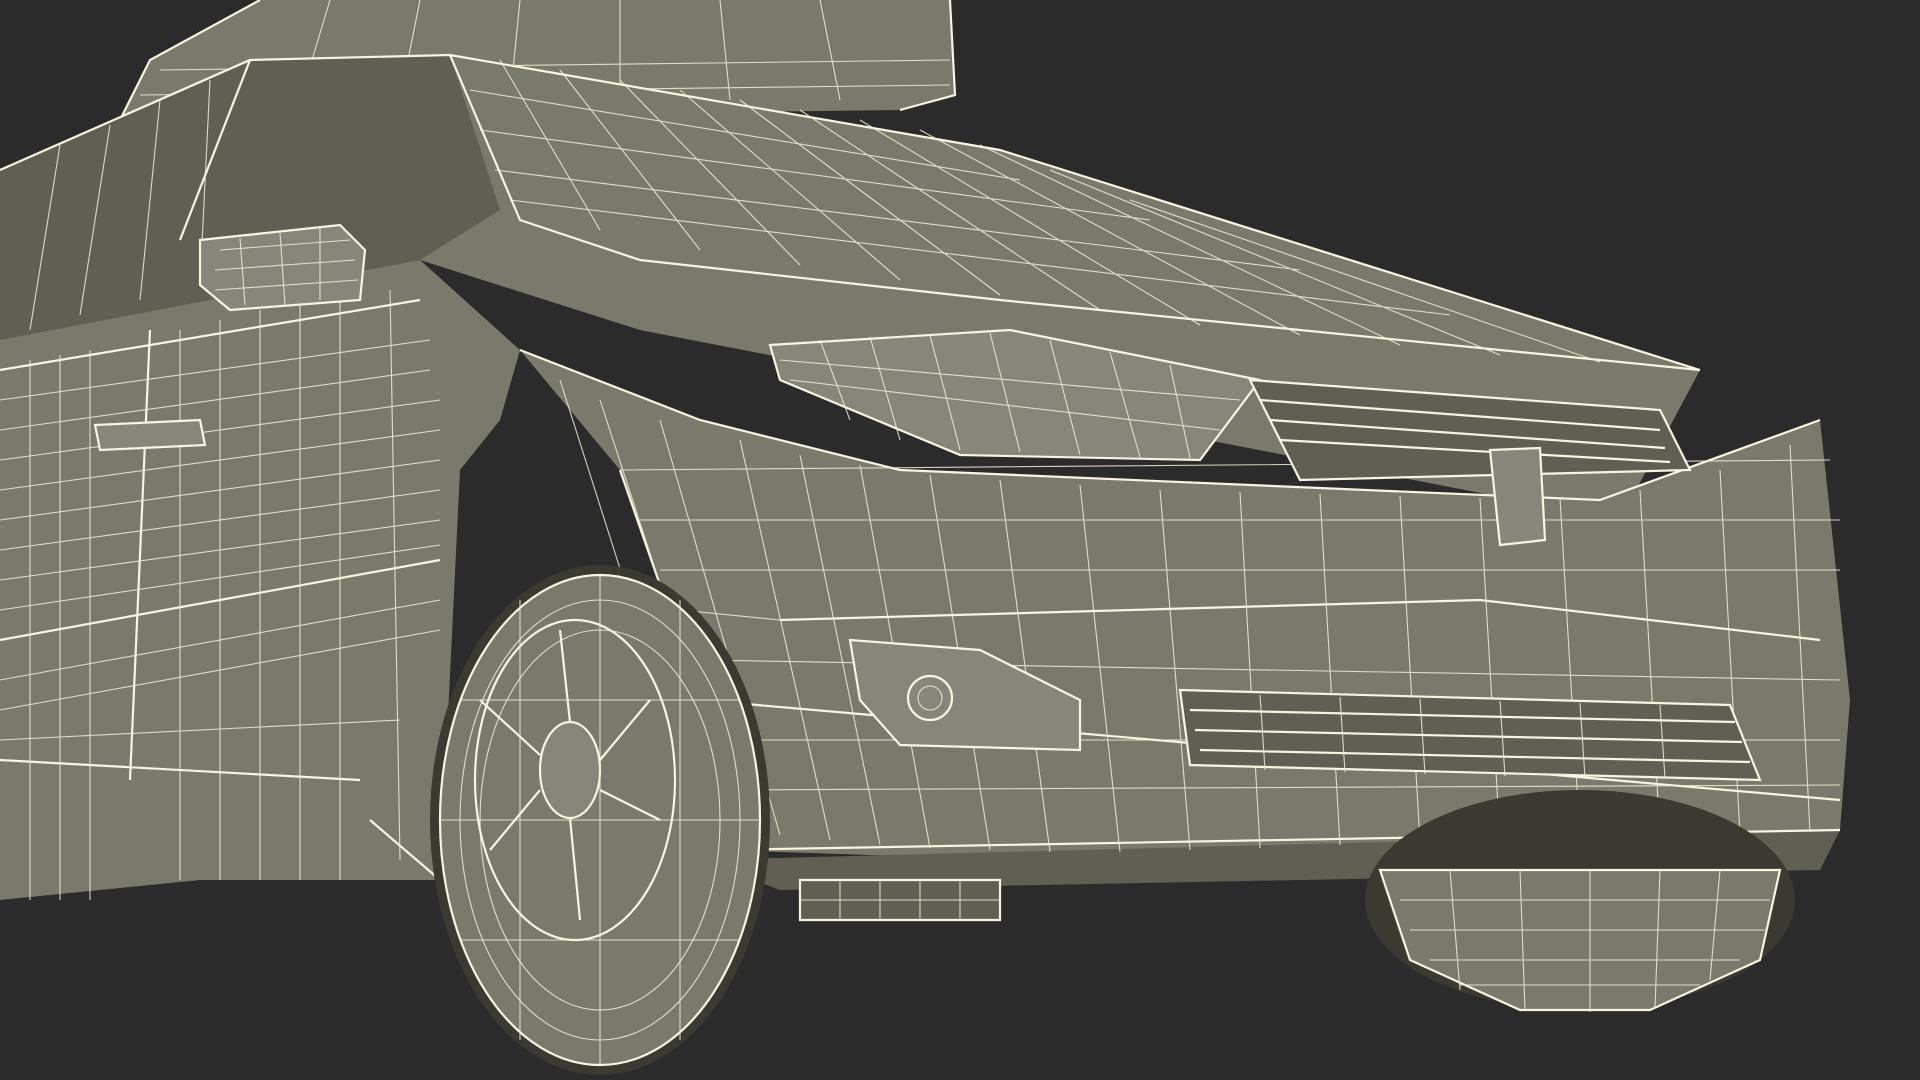  I want to click on front-wheel, so click(600, 820).